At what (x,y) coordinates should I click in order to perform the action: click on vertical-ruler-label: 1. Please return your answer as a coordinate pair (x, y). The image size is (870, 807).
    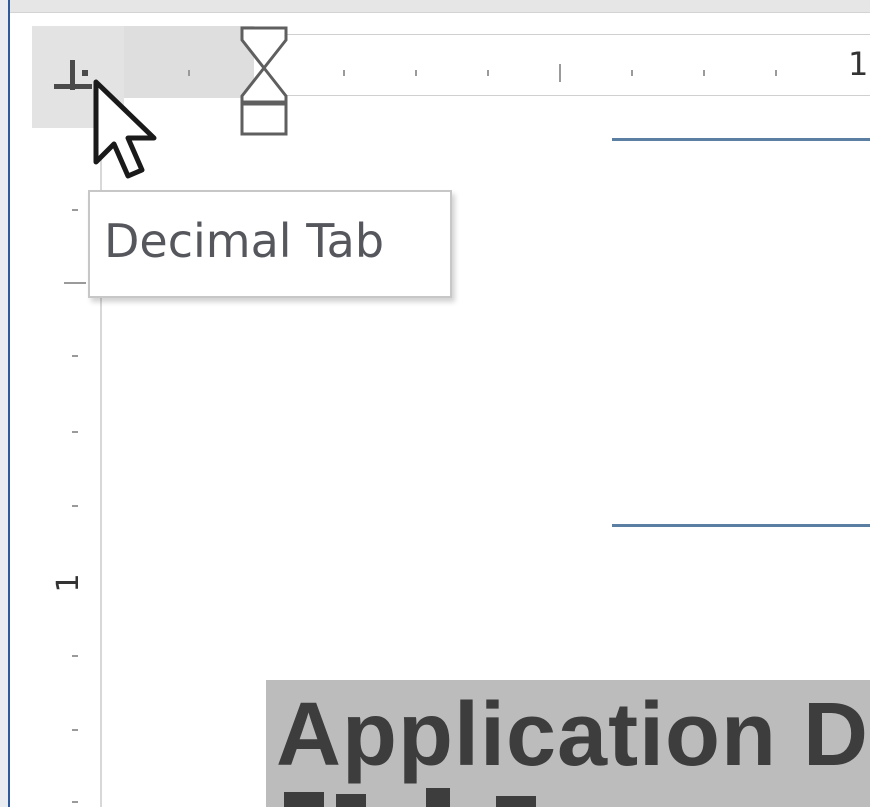
    Looking at the image, I should click on (68, 583).